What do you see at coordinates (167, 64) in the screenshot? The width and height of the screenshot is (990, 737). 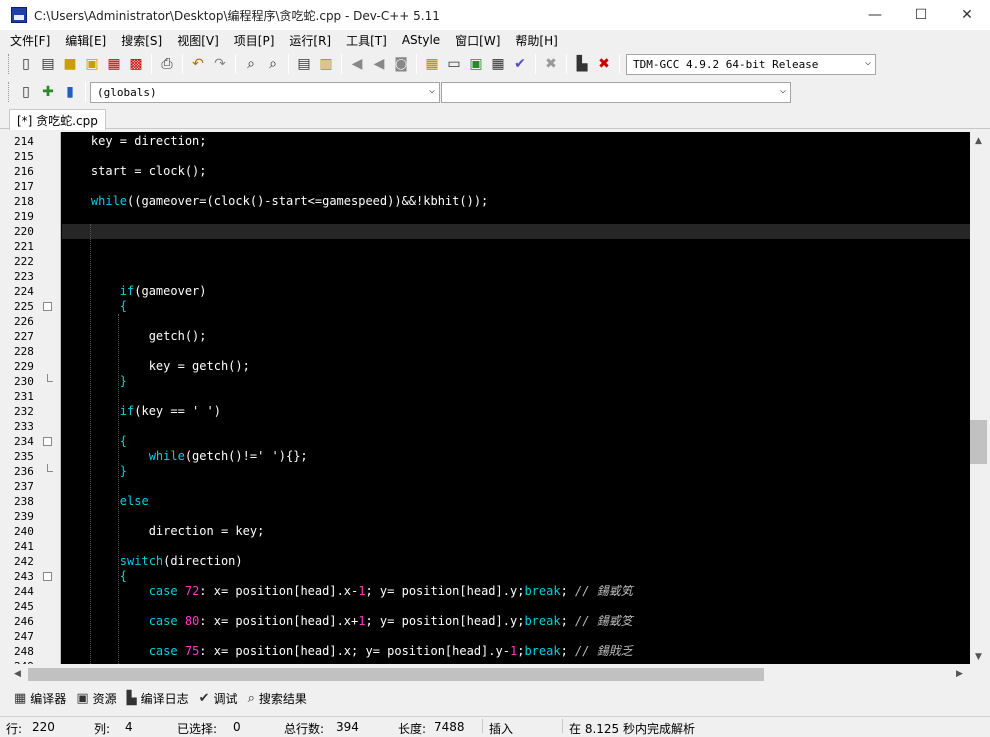 I see `print-icon: ⎙` at bounding box center [167, 64].